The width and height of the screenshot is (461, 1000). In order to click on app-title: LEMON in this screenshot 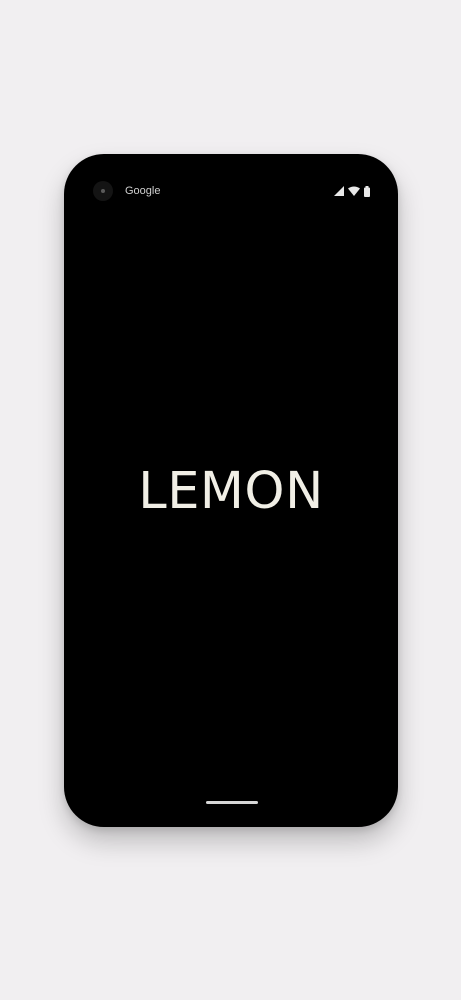, I will do `click(231, 491)`.